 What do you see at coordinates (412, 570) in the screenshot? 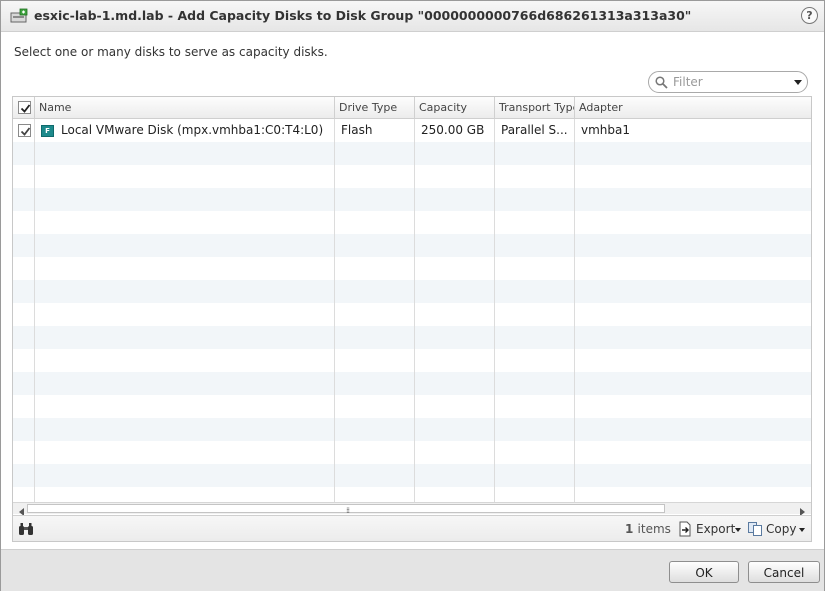
I see `dialog-button-bar: OK Cancel` at bounding box center [412, 570].